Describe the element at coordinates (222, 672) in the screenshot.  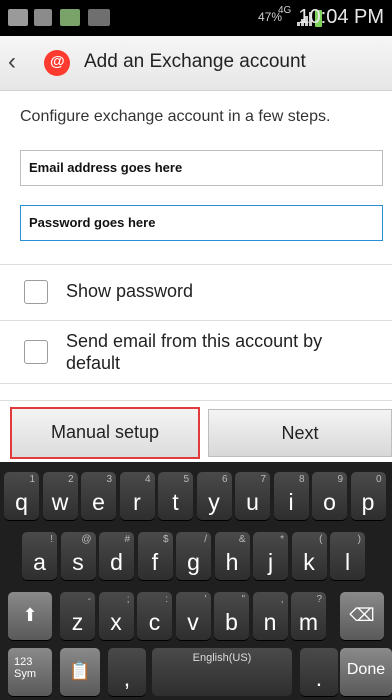
I see `space-key: English(US)` at that location.